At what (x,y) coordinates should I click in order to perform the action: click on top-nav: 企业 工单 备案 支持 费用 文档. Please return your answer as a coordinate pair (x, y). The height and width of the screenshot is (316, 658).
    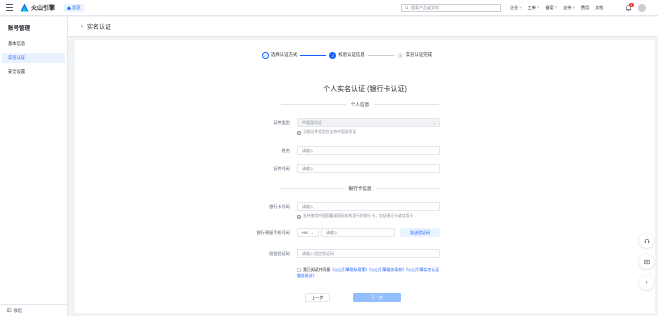
    Looking at the image, I should click on (556, 8).